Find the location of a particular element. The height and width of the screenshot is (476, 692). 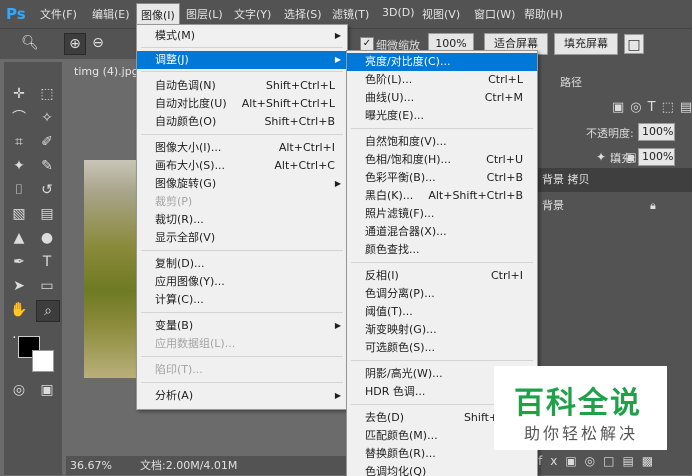

quick-mask-icon: ◎ is located at coordinates (19, 390).